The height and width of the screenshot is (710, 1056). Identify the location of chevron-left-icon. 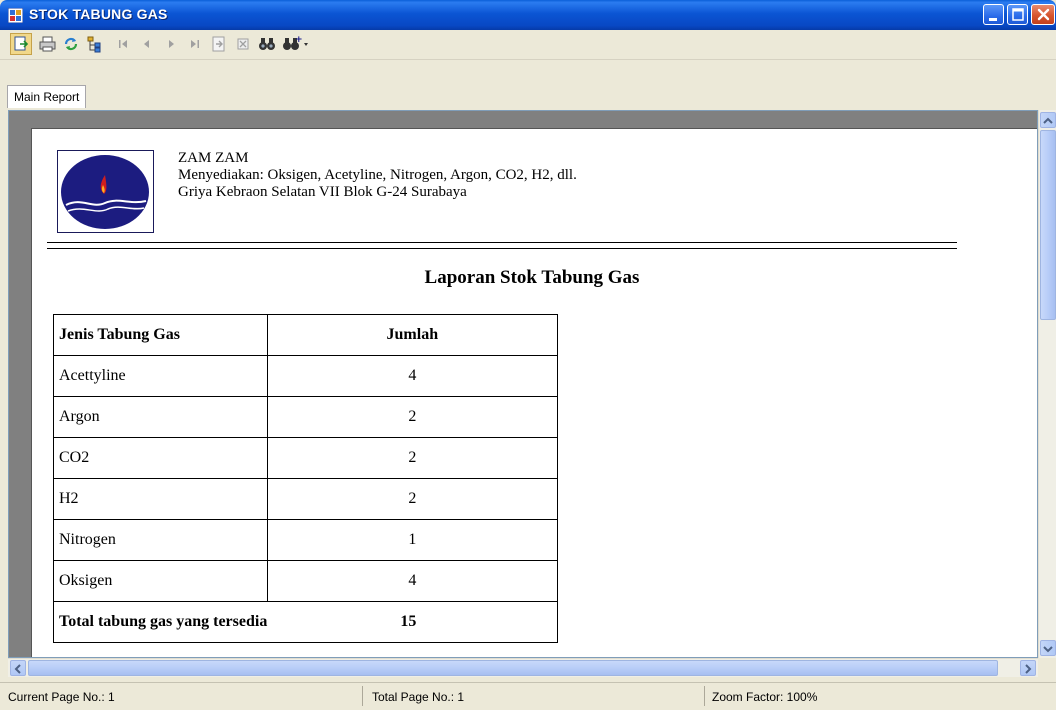
(17, 669).